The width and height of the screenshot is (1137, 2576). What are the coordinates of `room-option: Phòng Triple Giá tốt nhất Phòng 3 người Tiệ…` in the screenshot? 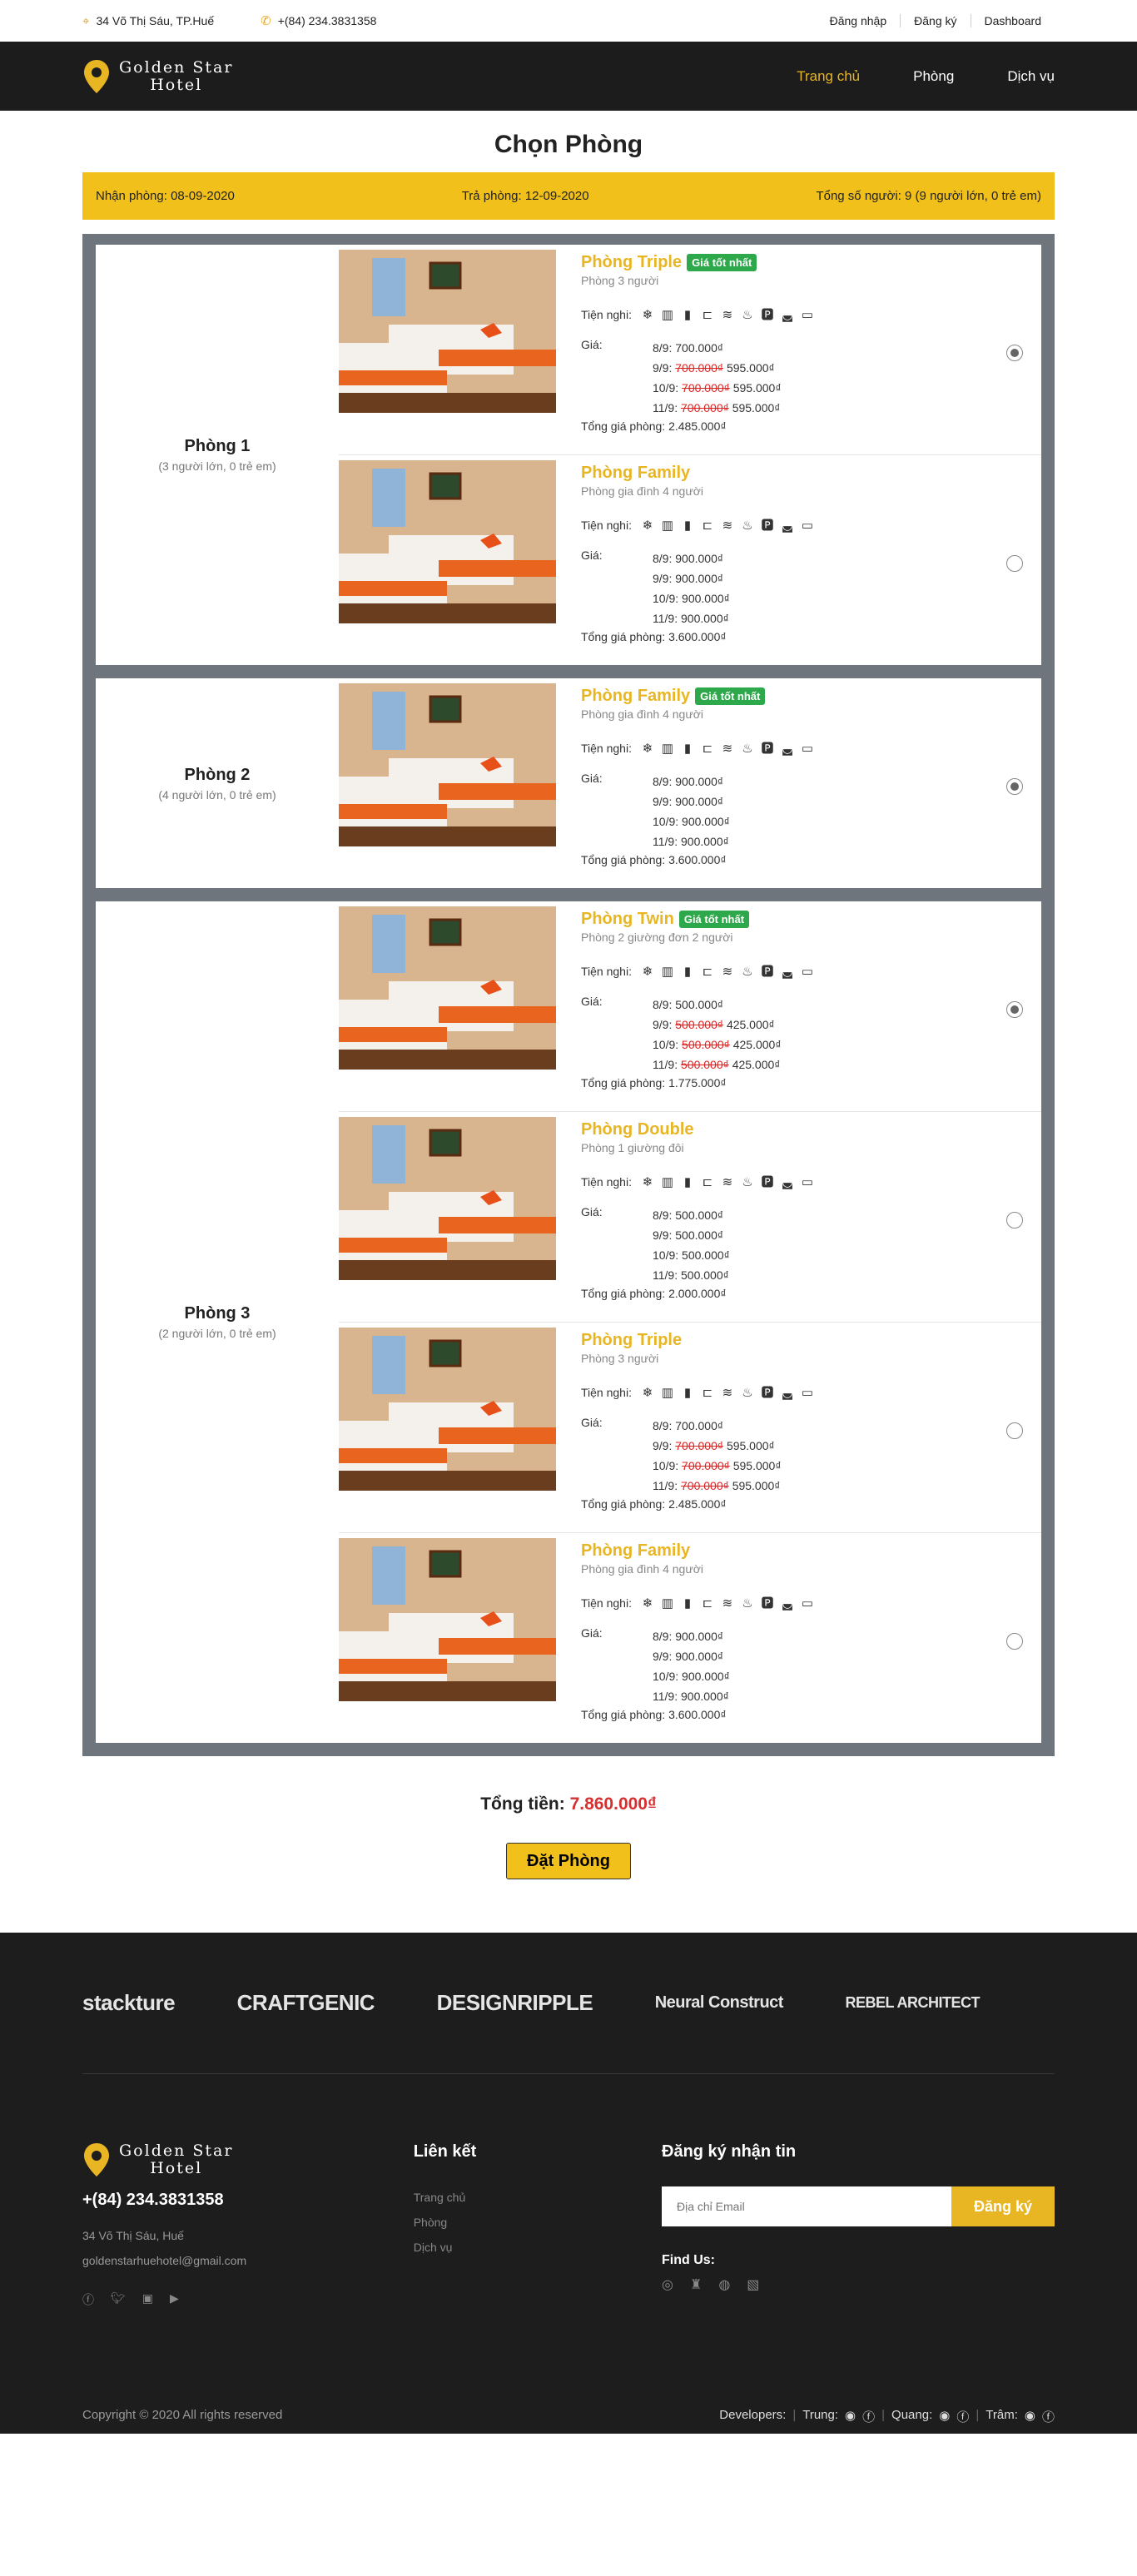 It's located at (690, 350).